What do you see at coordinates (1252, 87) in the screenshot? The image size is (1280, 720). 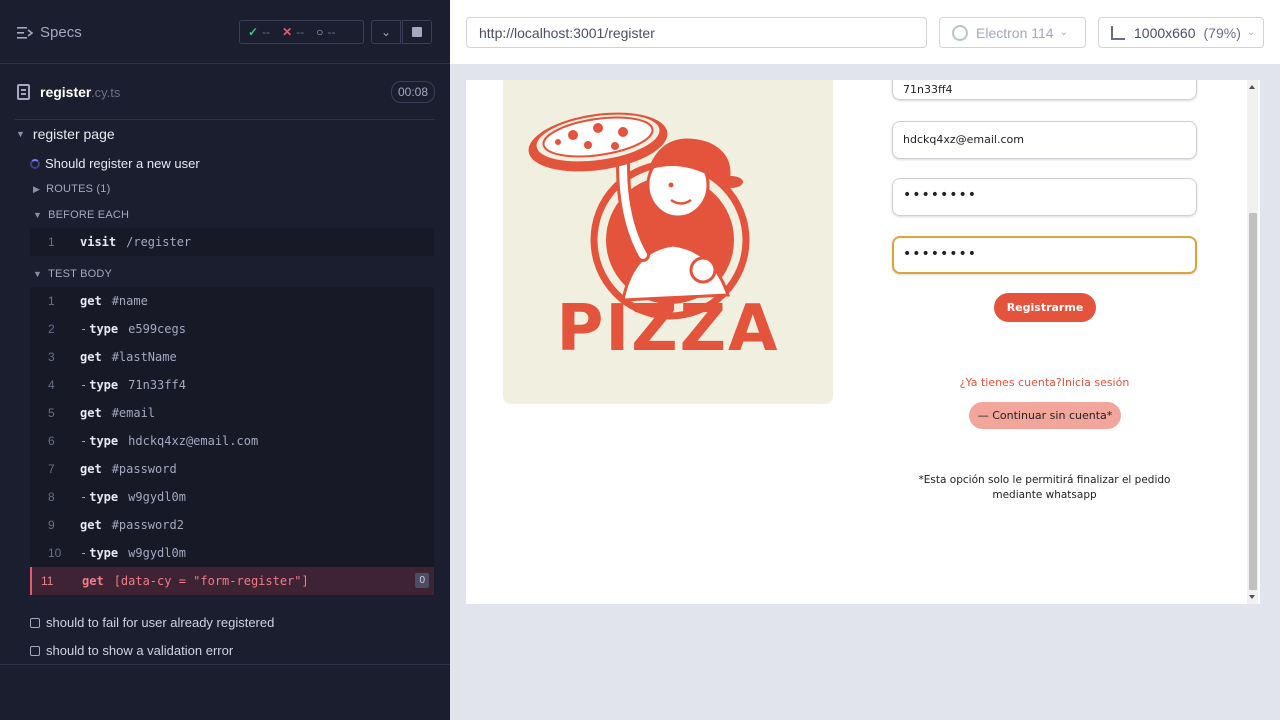 I see `scroll-up-arrow-icon` at bounding box center [1252, 87].